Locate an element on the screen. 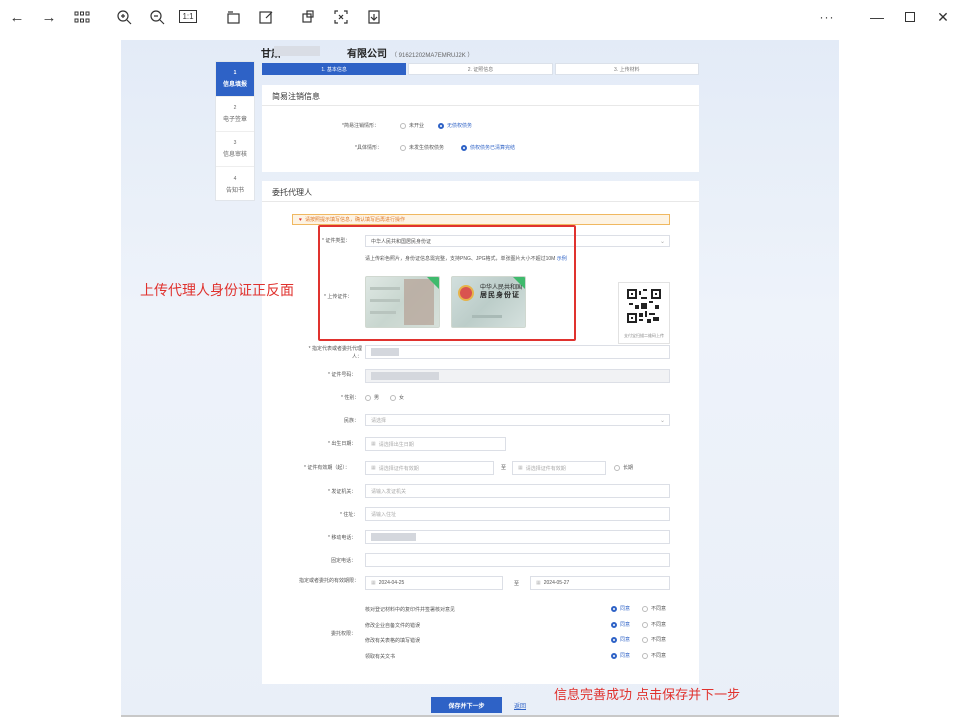 The image size is (960, 720). calendar-icon: ▦ is located at coordinates (373, 583).